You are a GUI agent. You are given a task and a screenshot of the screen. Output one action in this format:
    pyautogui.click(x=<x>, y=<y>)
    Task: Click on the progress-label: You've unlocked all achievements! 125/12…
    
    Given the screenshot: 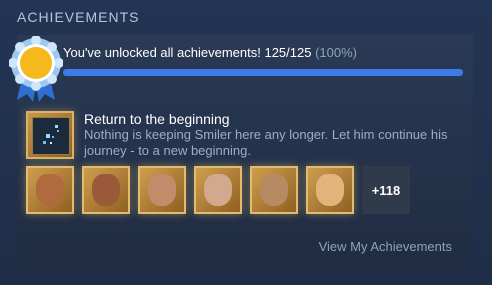 What is the action you would take?
    pyautogui.click(x=187, y=52)
    